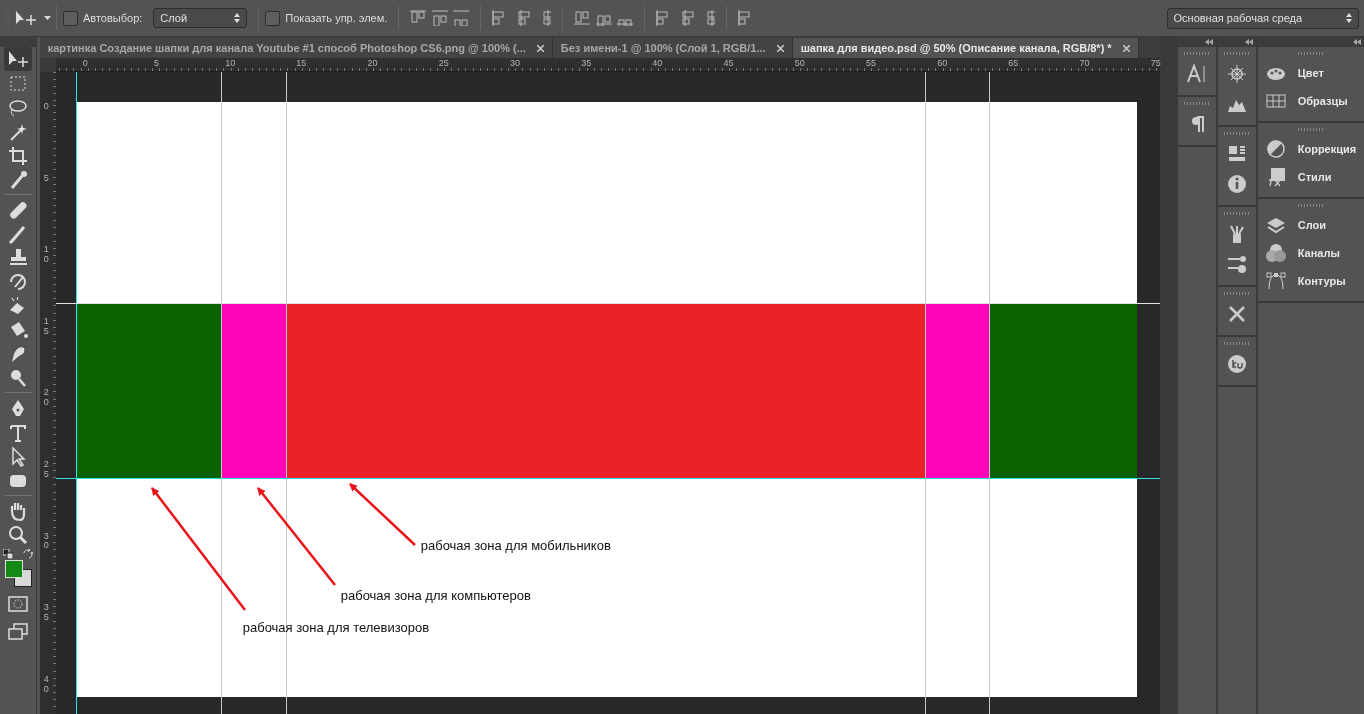 The width and height of the screenshot is (1364, 714). What do you see at coordinates (1275, 149) in the screenshot?
I see `half-circle-icon` at bounding box center [1275, 149].